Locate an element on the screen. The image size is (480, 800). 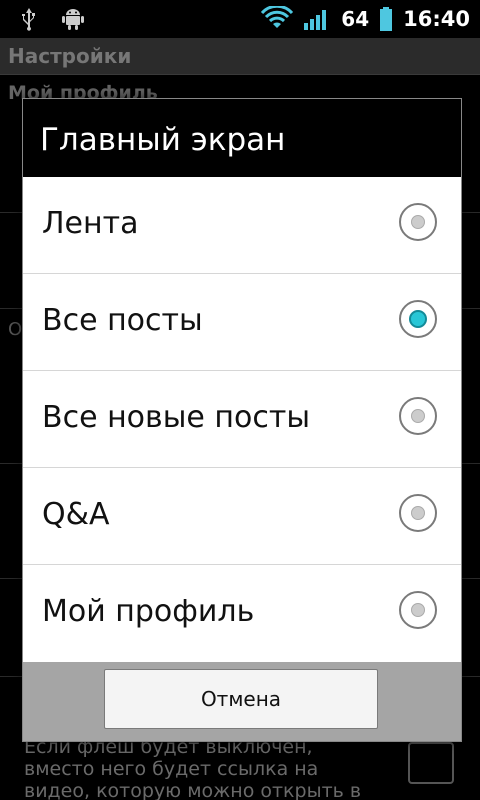
status-left-icons is located at coordinates (51, 19).